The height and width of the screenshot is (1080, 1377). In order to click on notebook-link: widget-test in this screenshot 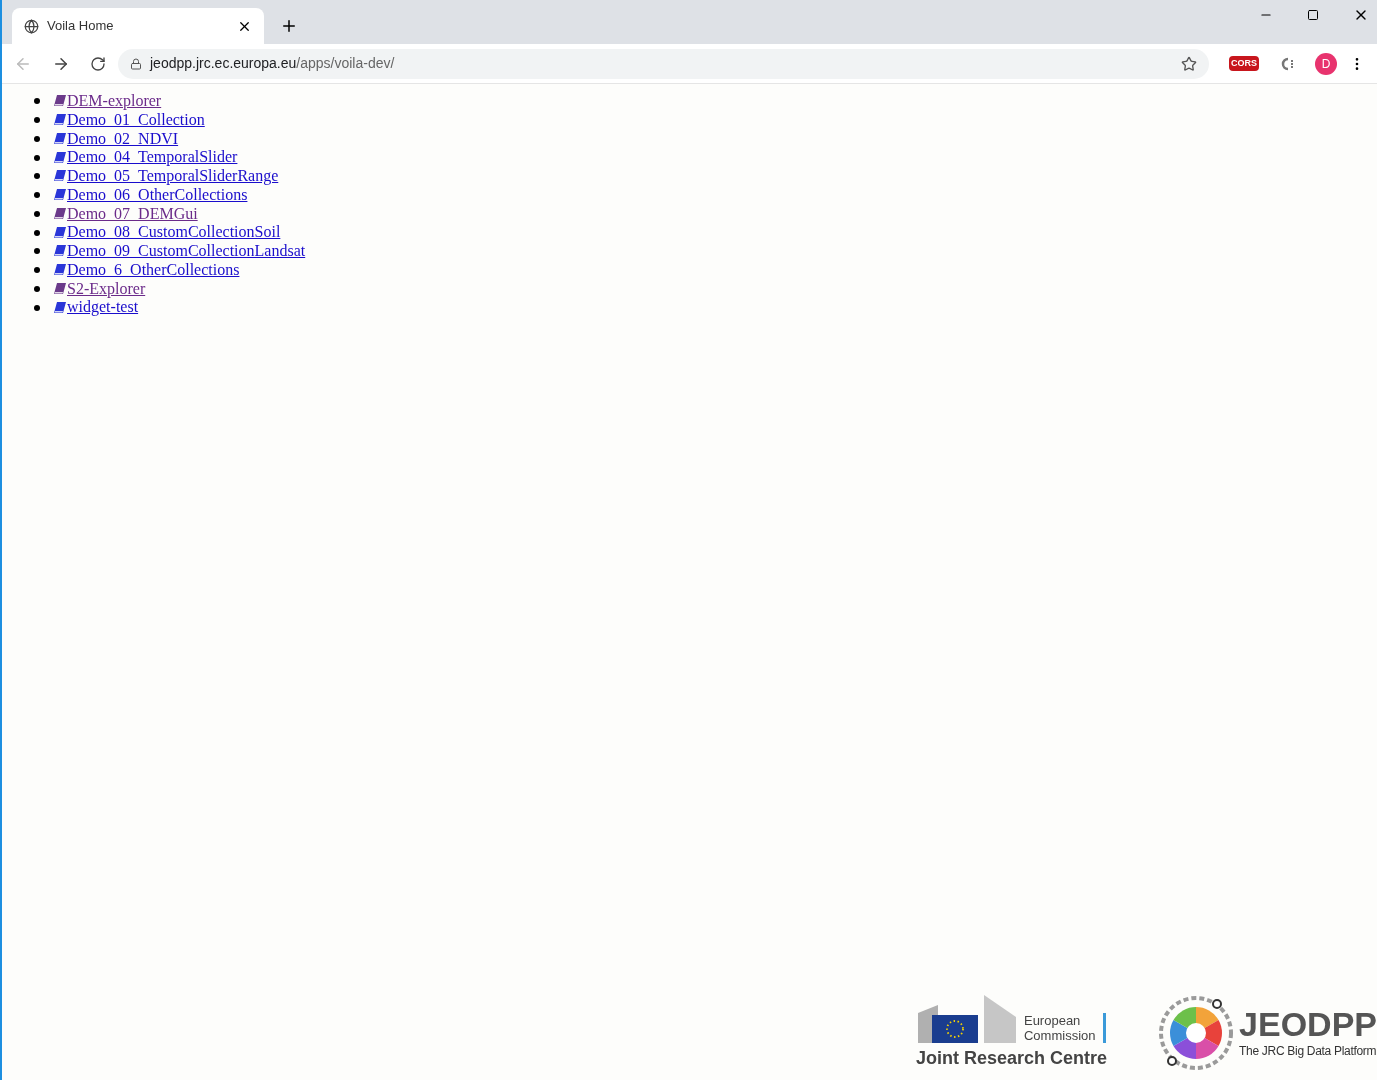, I will do `click(103, 307)`.